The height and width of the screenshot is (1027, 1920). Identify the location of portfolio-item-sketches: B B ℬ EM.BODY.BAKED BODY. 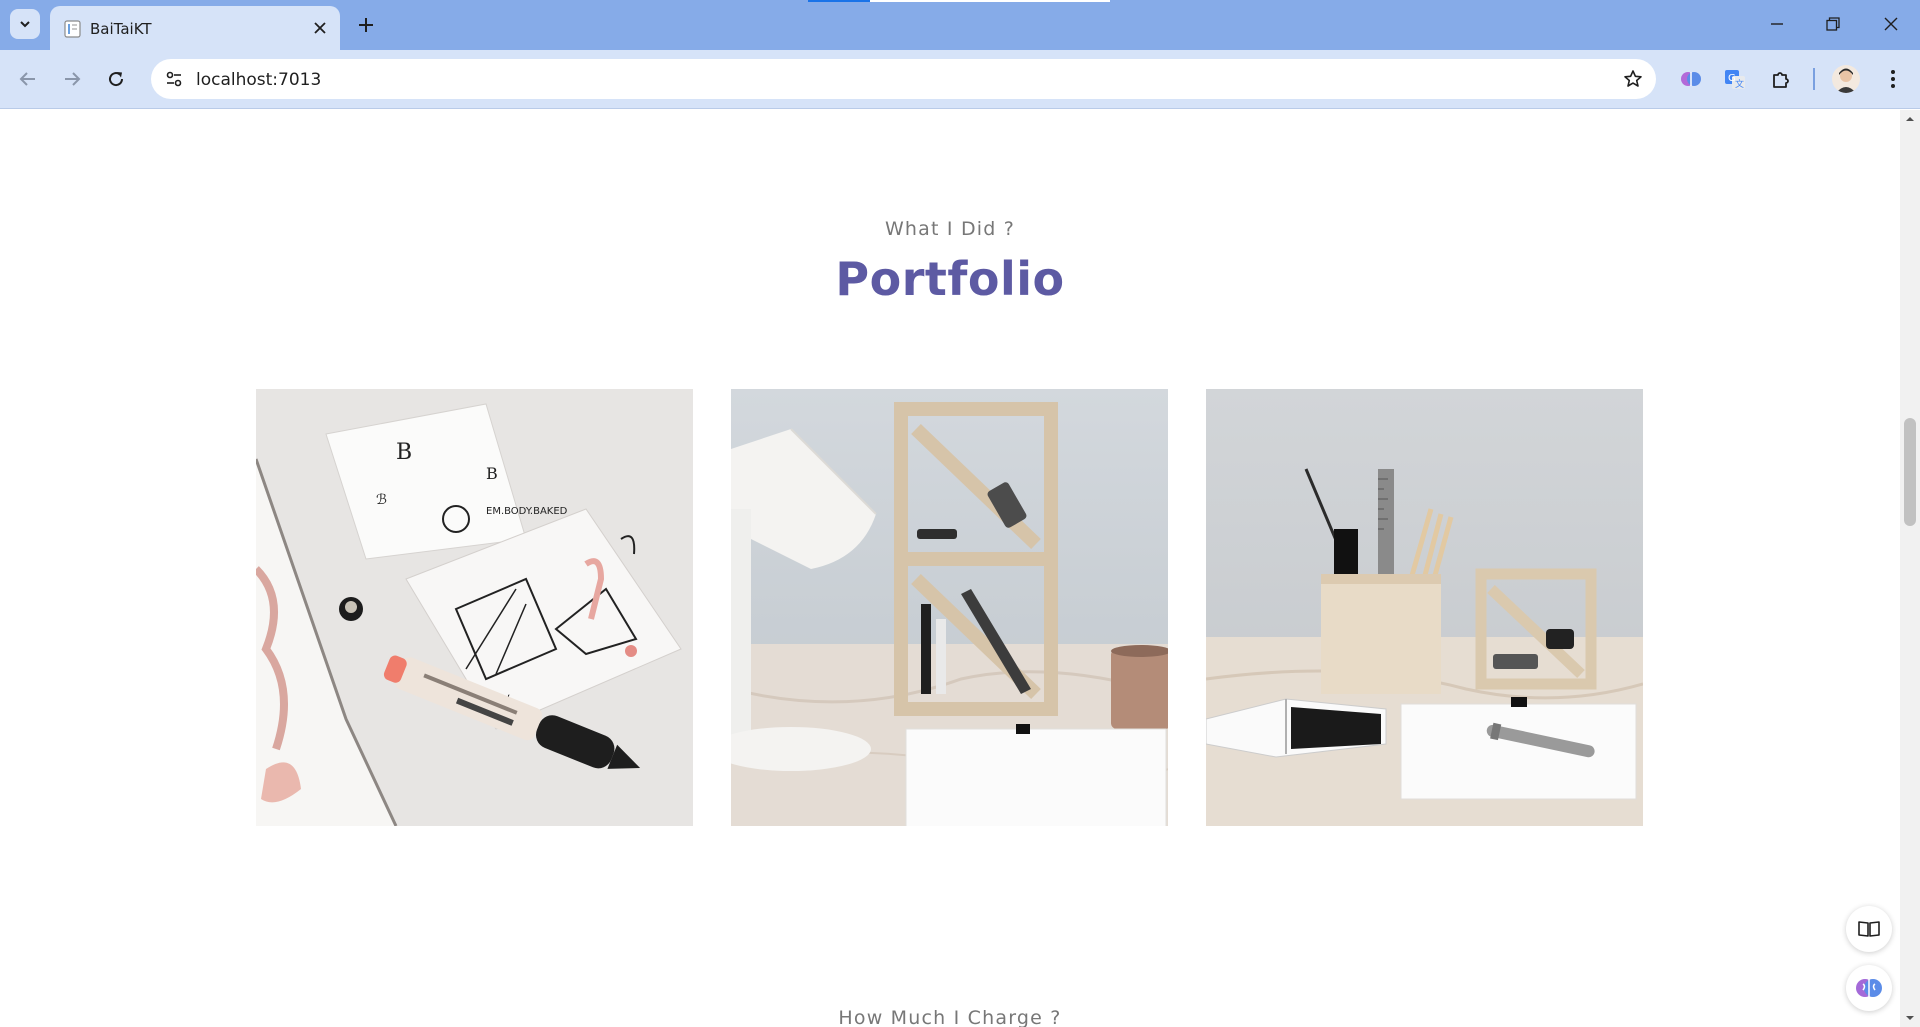
(474, 607).